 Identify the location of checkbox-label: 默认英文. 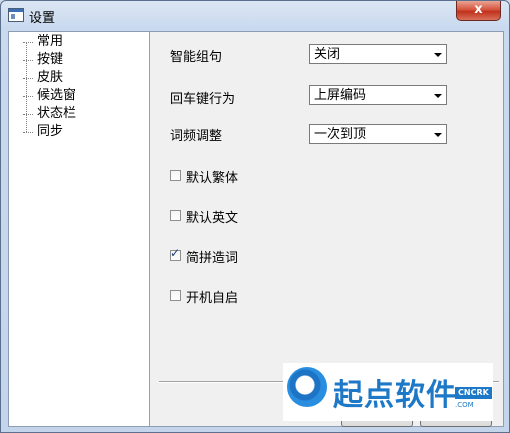
(212, 218).